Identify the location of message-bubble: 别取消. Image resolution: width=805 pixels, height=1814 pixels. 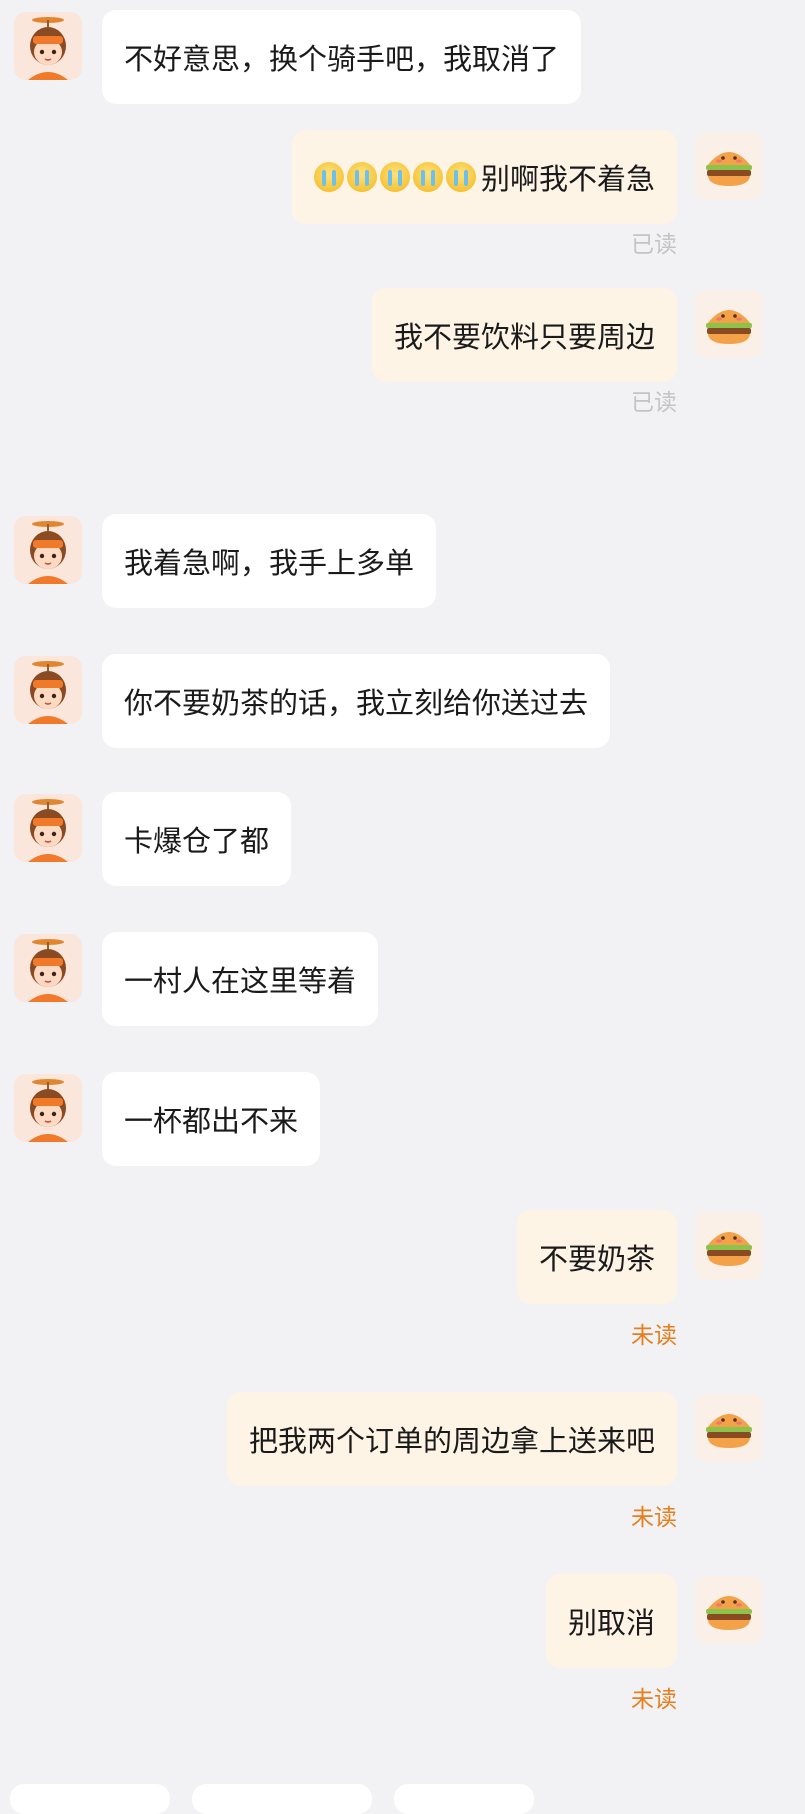
(611, 1621).